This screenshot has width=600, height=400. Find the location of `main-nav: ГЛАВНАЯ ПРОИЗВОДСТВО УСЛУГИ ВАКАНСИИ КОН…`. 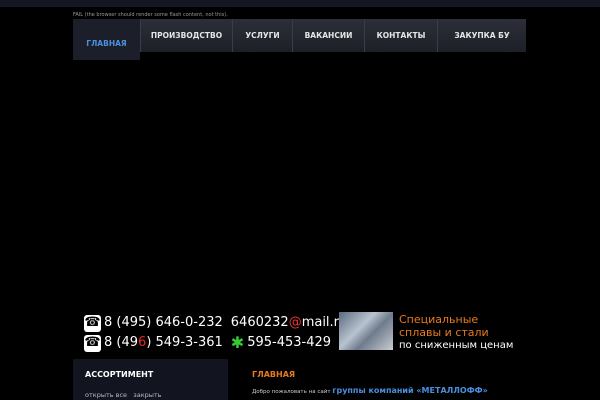

main-nav: ГЛАВНАЯ ПРОИЗВОДСТВО УСЛУГИ ВАКАНСИИ КОН… is located at coordinates (299, 39).